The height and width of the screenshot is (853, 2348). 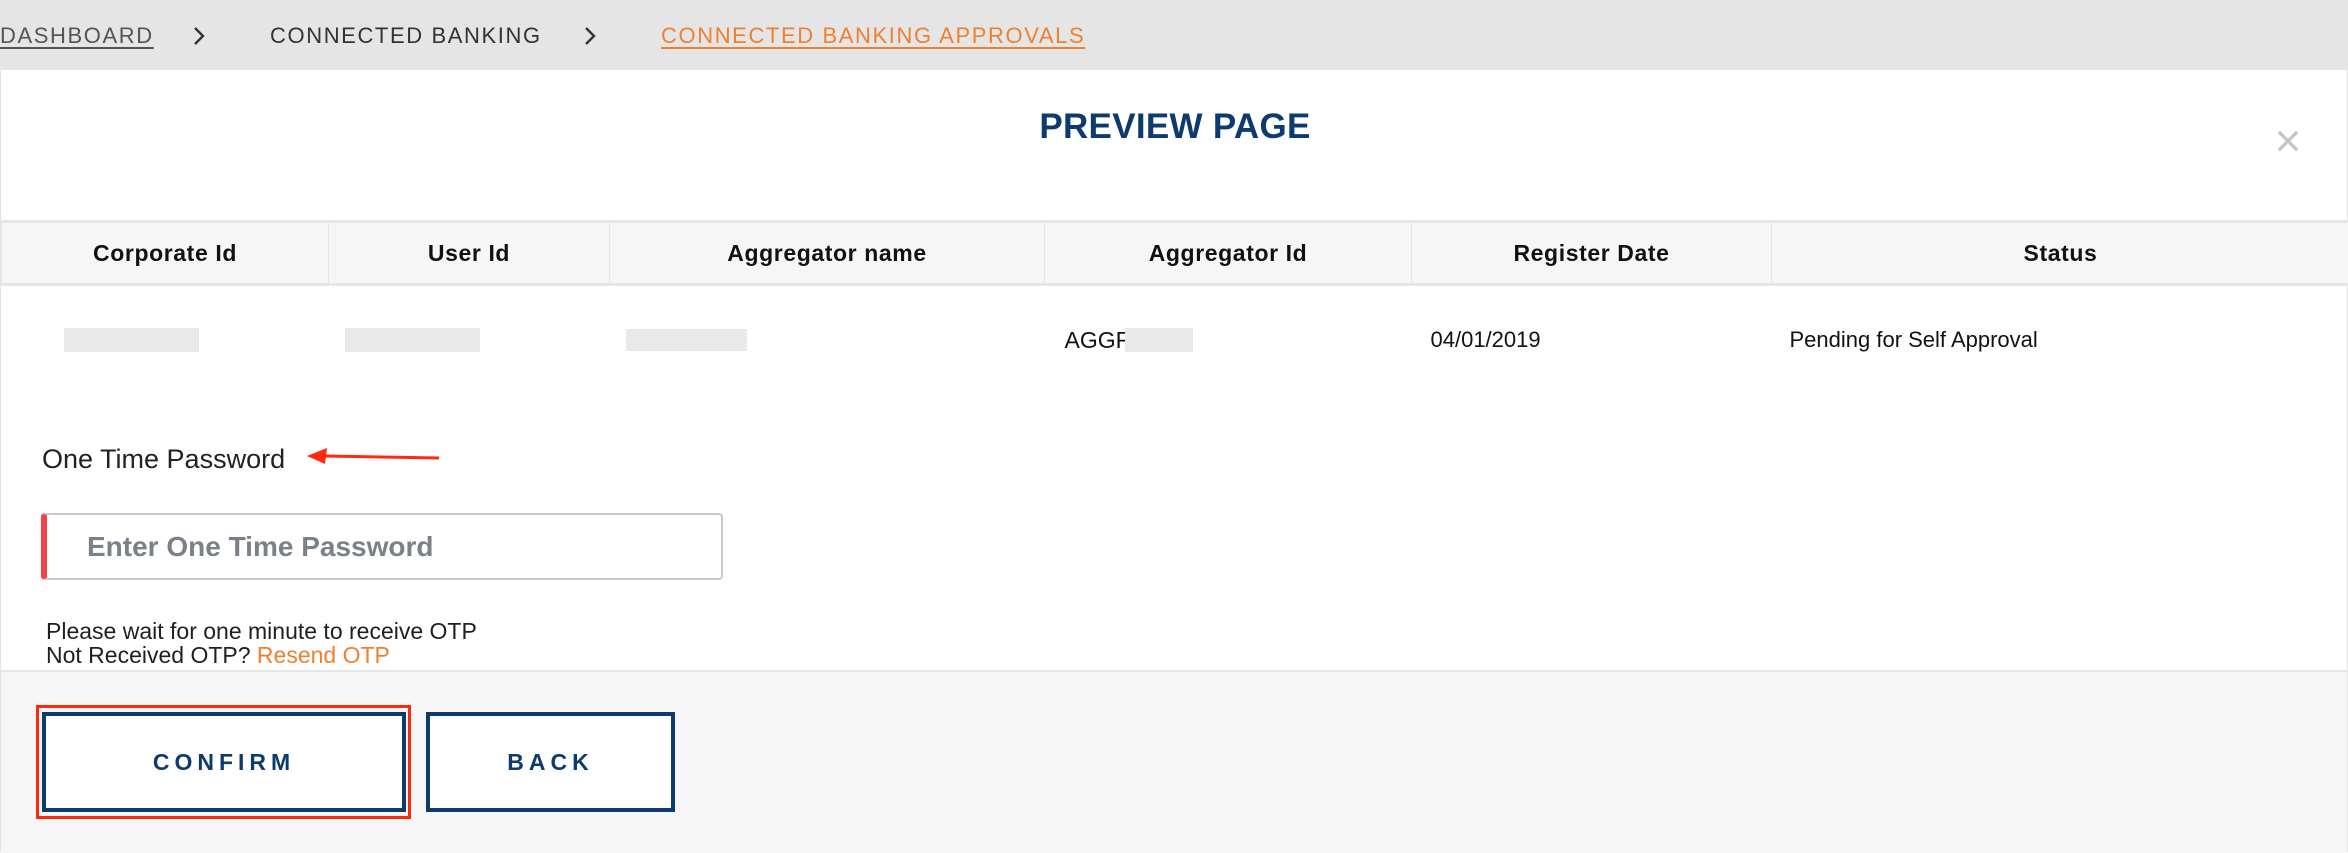 I want to click on close-button, so click(x=2288, y=141).